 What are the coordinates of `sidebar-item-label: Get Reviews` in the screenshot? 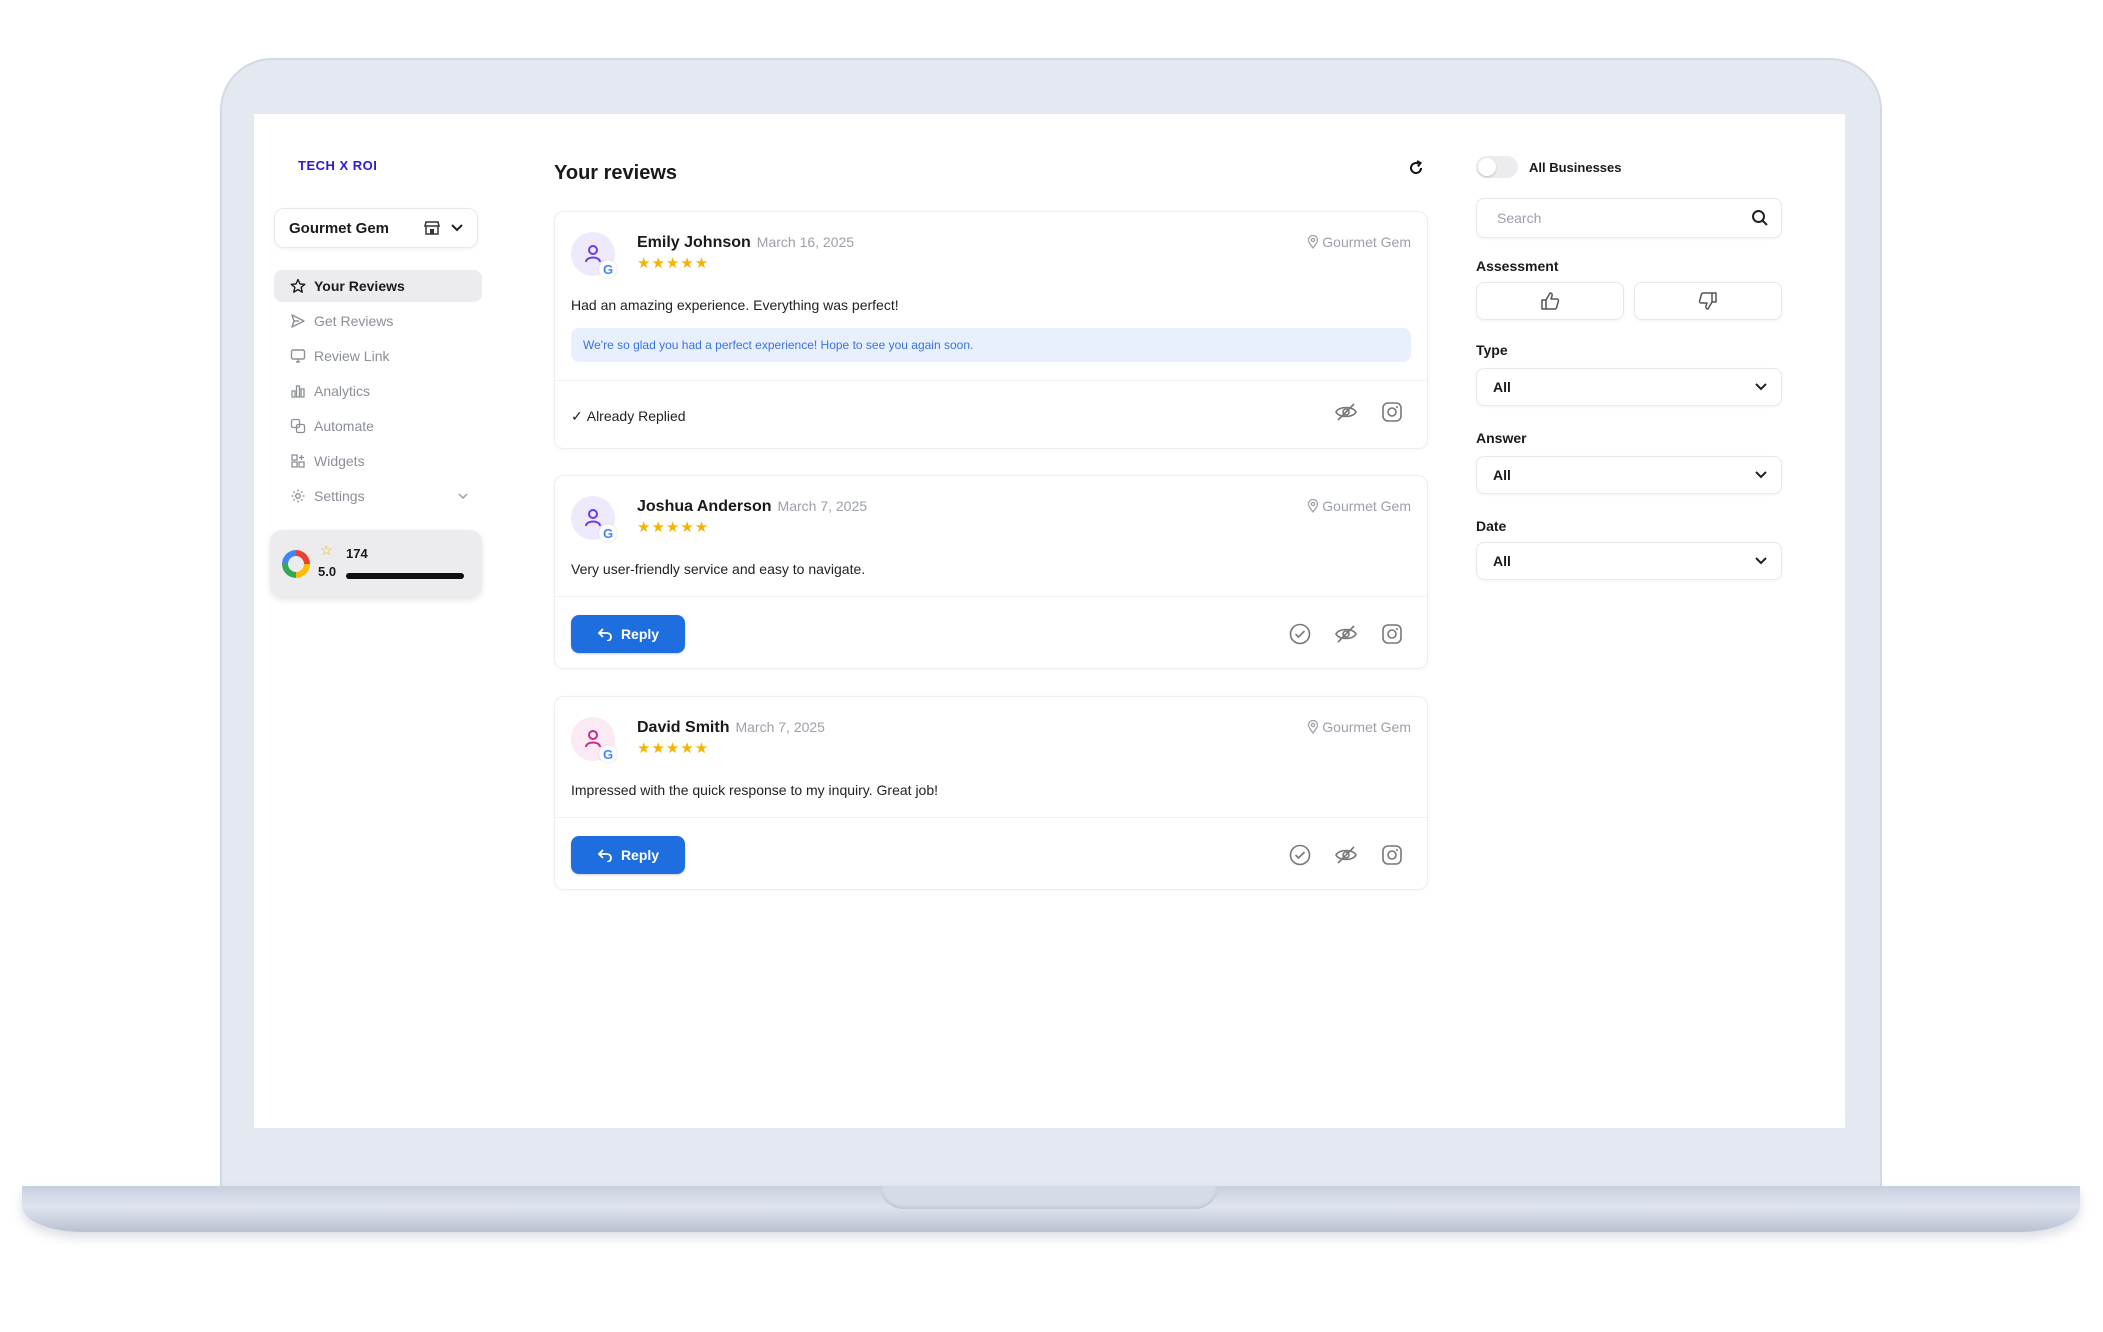 It's located at (354, 321).